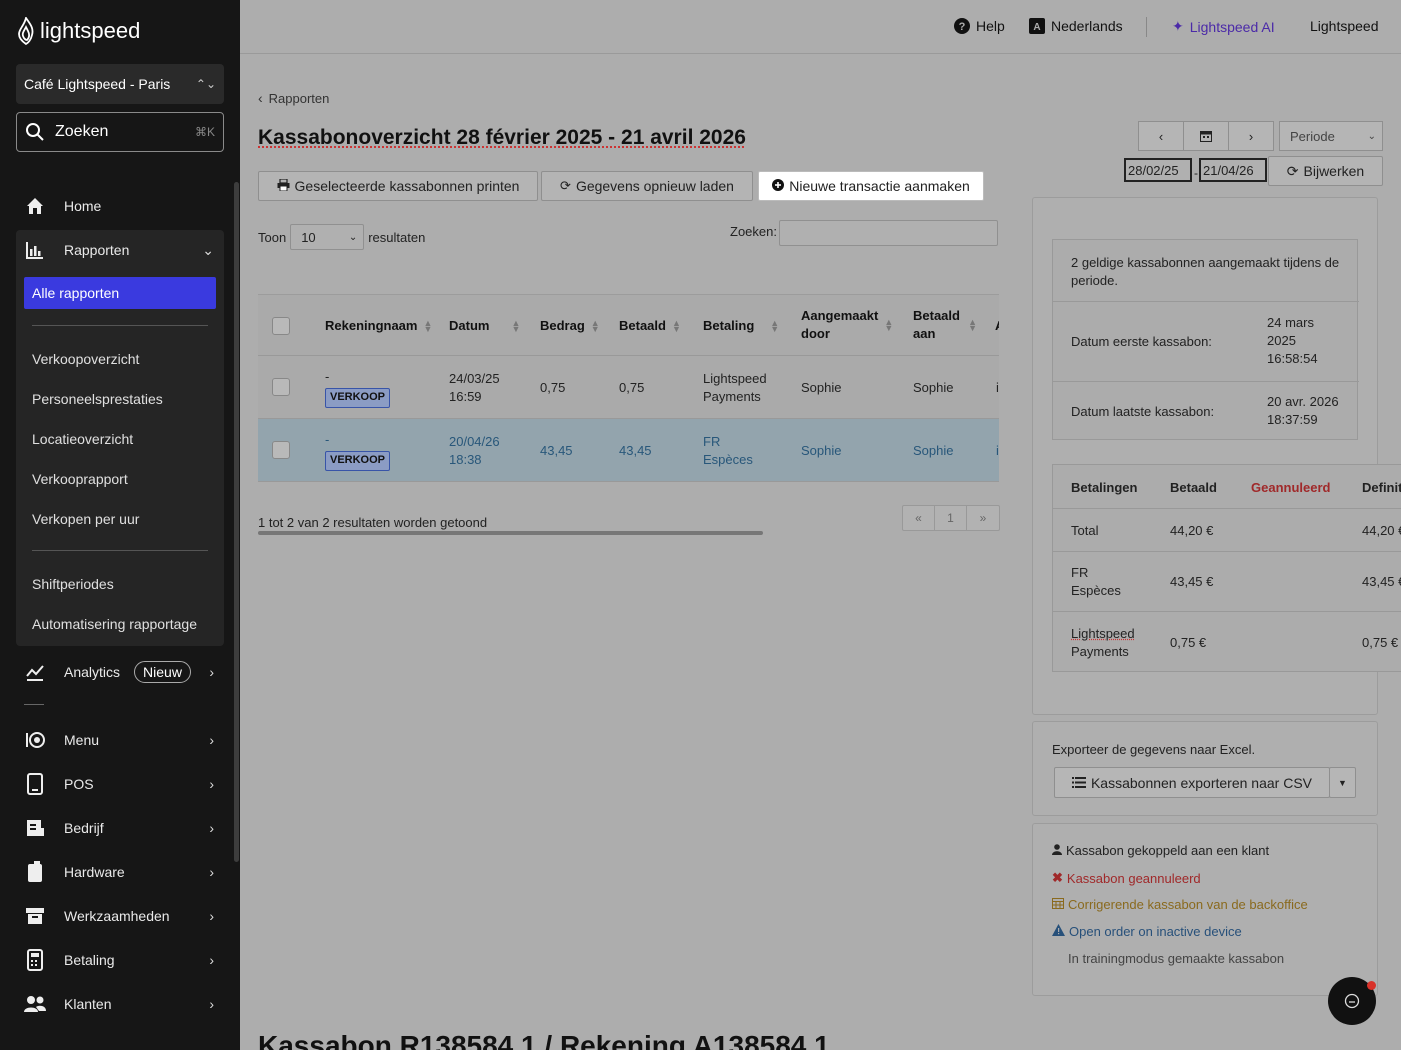  I want to click on sidebar-subitem-verkoopoverzicht: Verkoopoverzicht, so click(85, 359).